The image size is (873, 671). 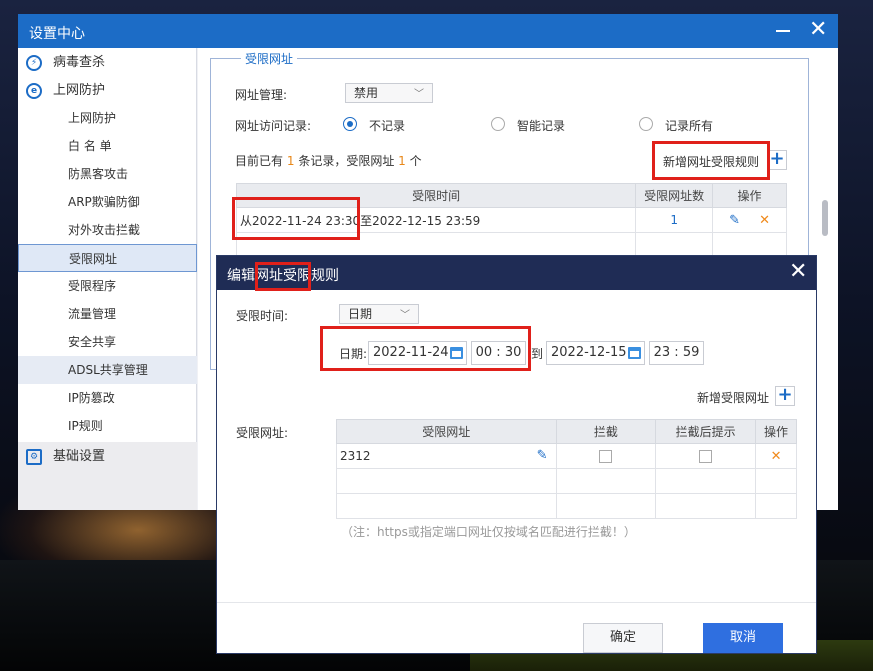 I want to click on start-time-input: 00 : 30, so click(x=498, y=353).